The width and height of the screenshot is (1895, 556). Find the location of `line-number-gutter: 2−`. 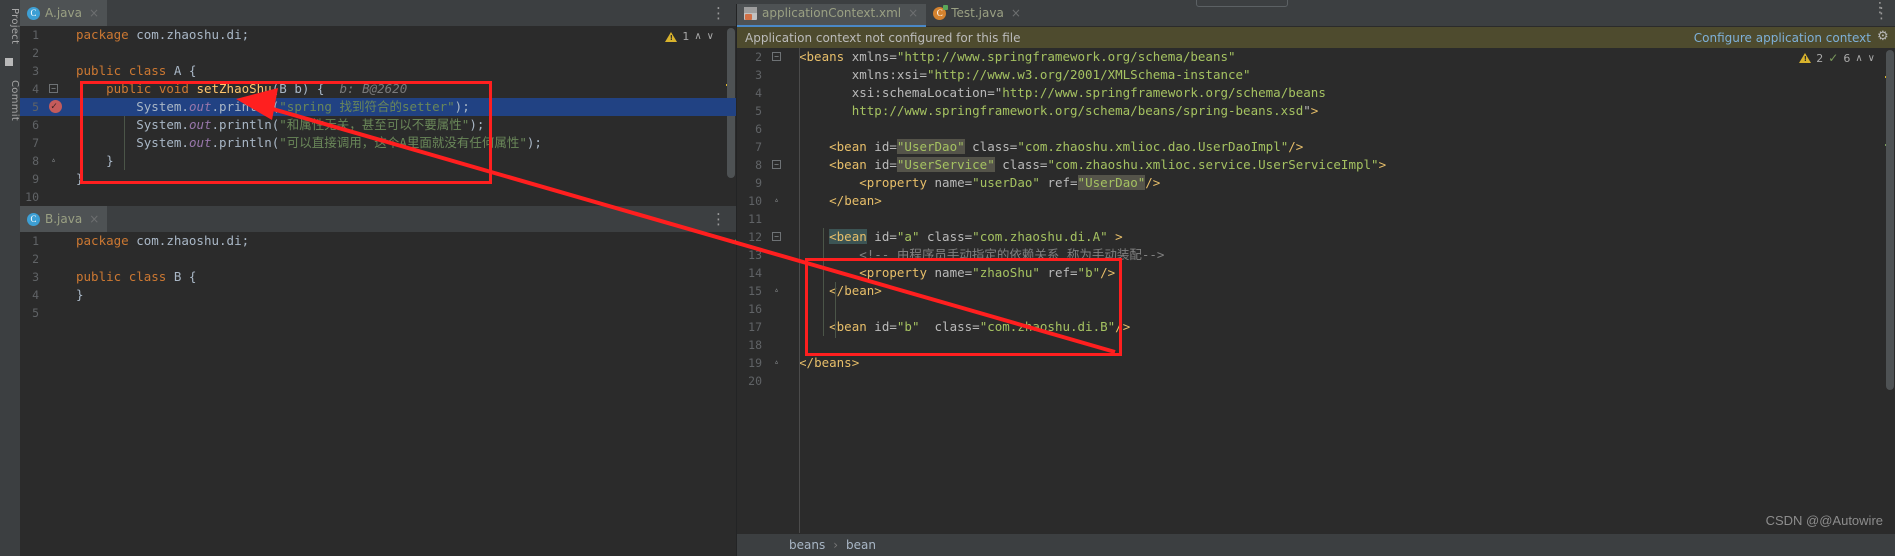

line-number-gutter: 2− is located at coordinates (763, 57).